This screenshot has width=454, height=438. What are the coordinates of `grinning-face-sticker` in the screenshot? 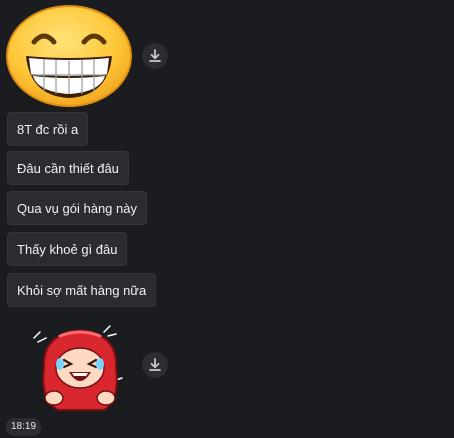 It's located at (69, 56).